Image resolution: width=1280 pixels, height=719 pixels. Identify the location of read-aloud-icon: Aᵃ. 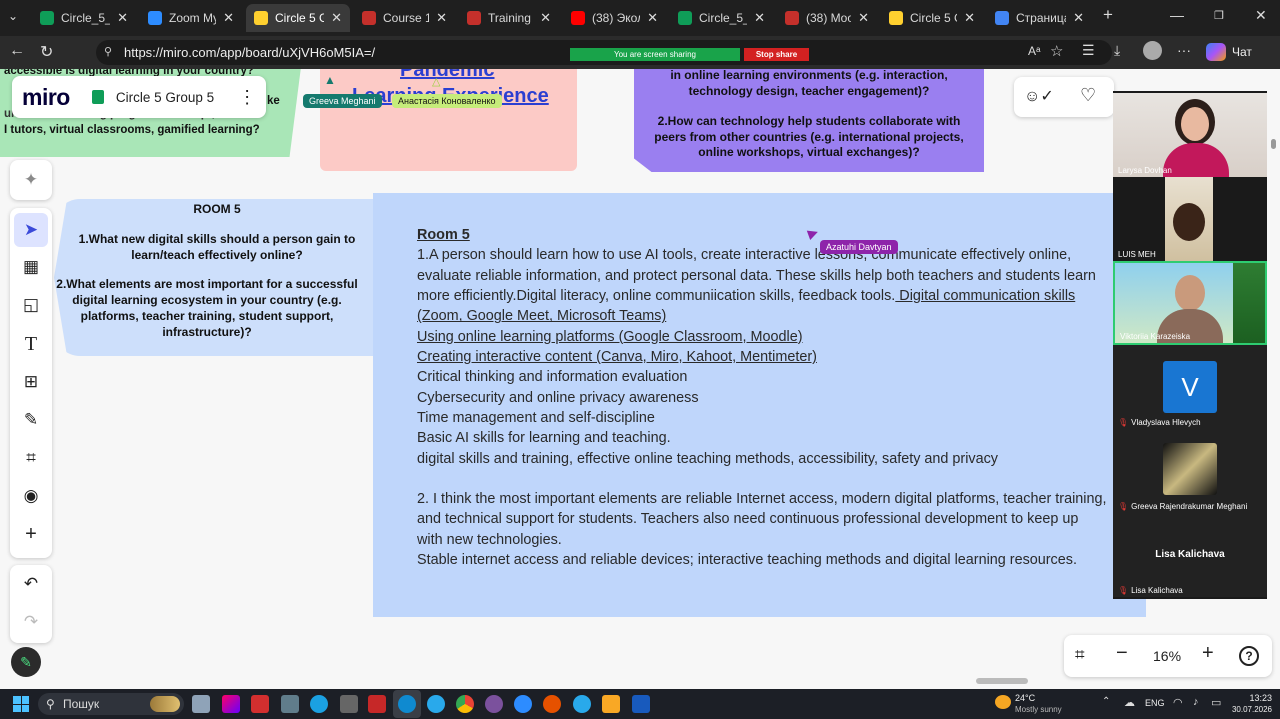
(1034, 51).